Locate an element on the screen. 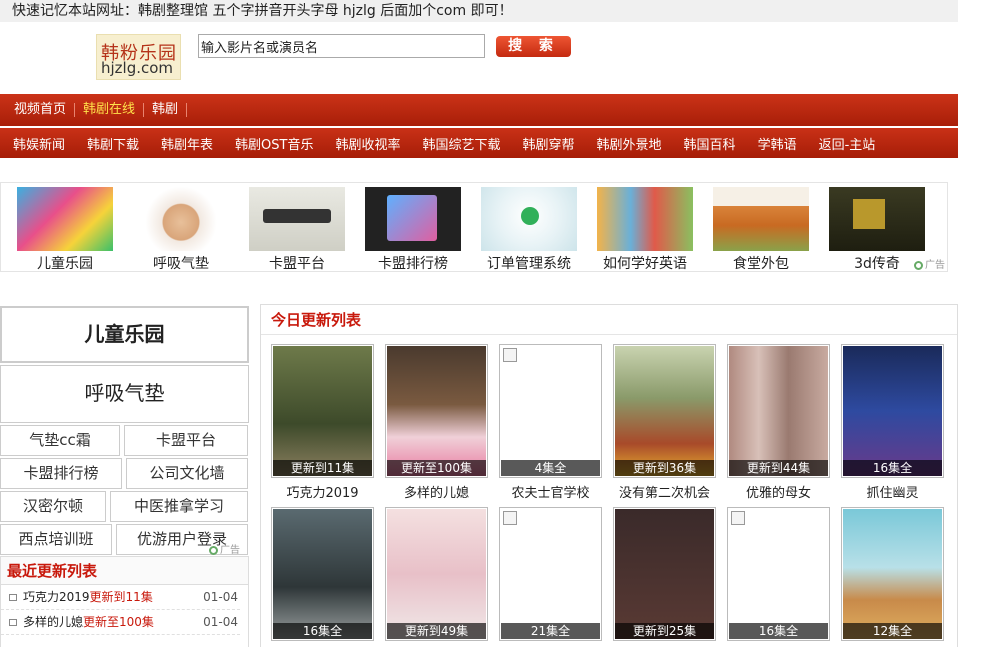 Image resolution: width=994 pixels, height=647 pixels. ad-link: 中医推拿学习 is located at coordinates (179, 506).